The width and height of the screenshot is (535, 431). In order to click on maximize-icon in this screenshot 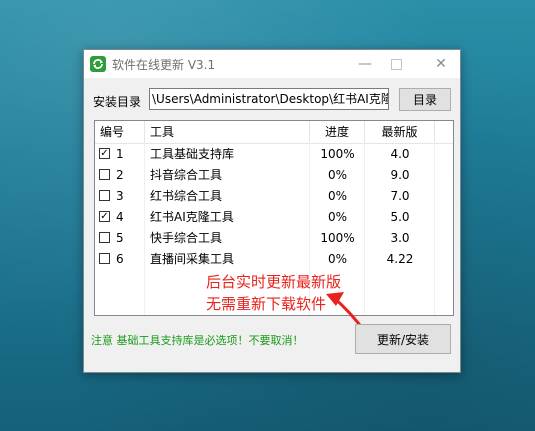, I will do `click(396, 64)`.